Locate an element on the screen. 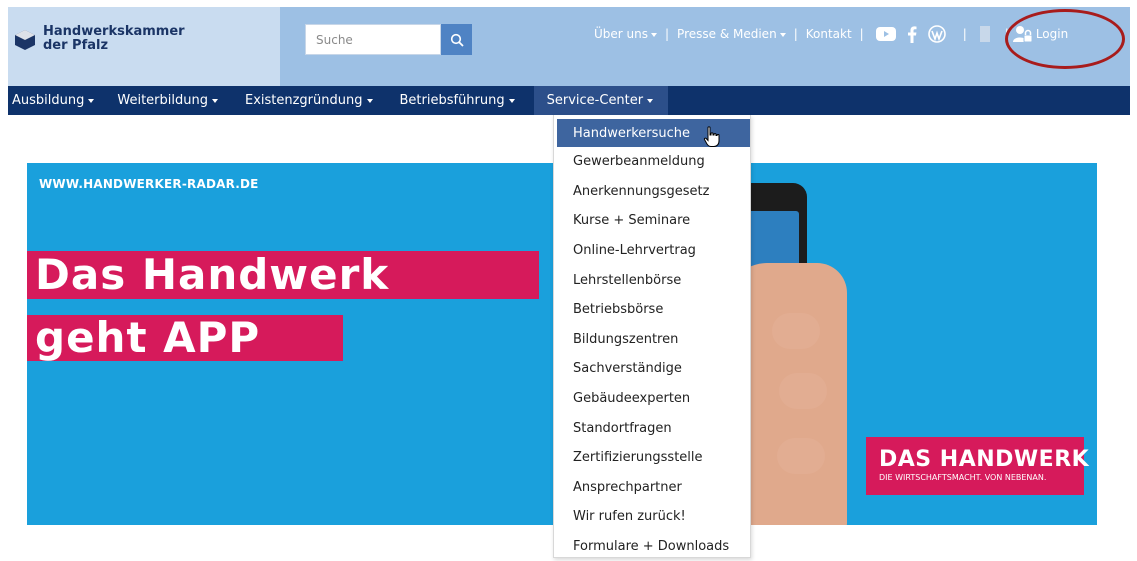 This screenshot has height=561, width=1137. site-header: Handwerkskammer der Pfalz is located at coordinates (569, 47).